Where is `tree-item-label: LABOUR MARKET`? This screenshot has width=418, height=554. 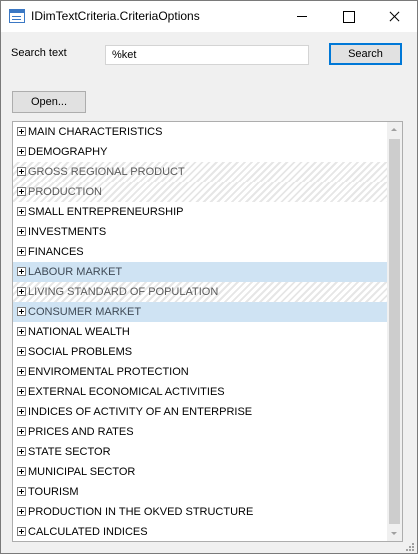
tree-item-label: LABOUR MARKET is located at coordinates (75, 272).